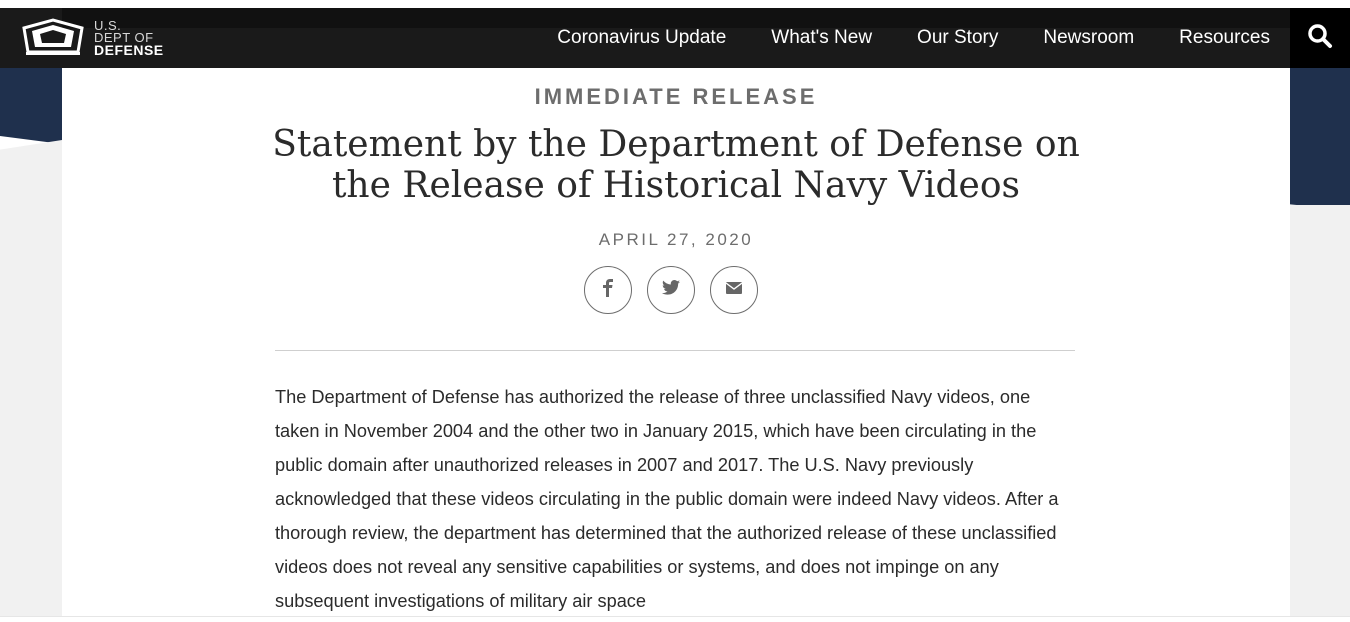 This screenshot has height=622, width=1350. What do you see at coordinates (675, 350) in the screenshot?
I see `content-divider` at bounding box center [675, 350].